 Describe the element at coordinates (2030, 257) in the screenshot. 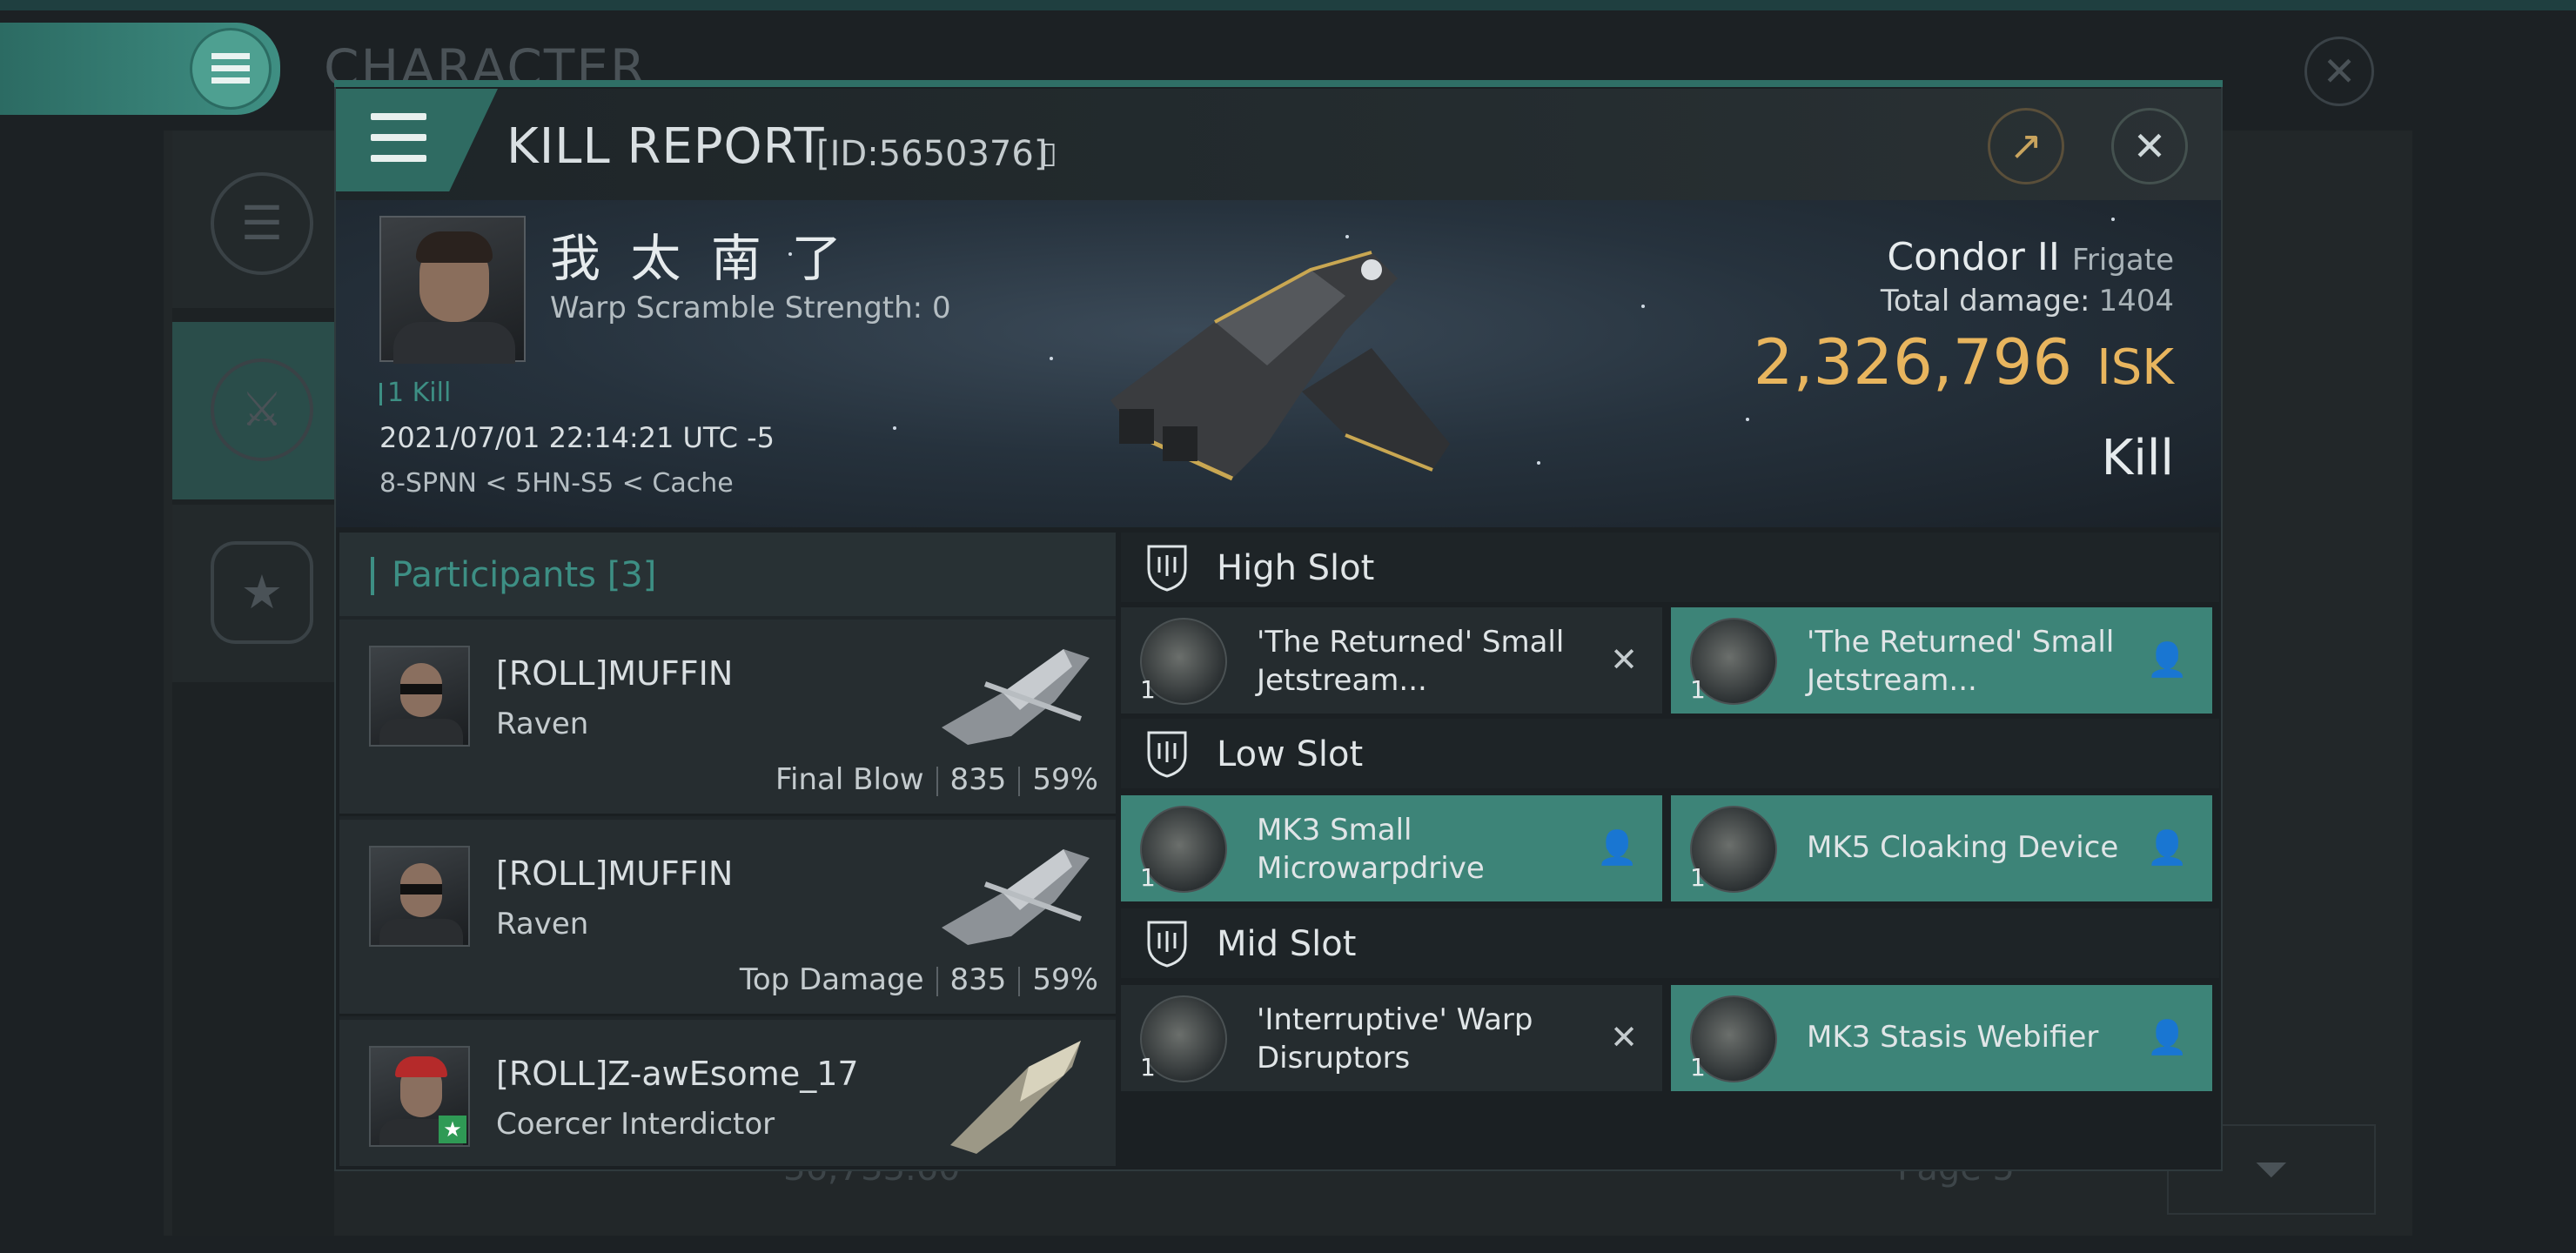

I see `ship-name: Condor II Frigate` at that location.